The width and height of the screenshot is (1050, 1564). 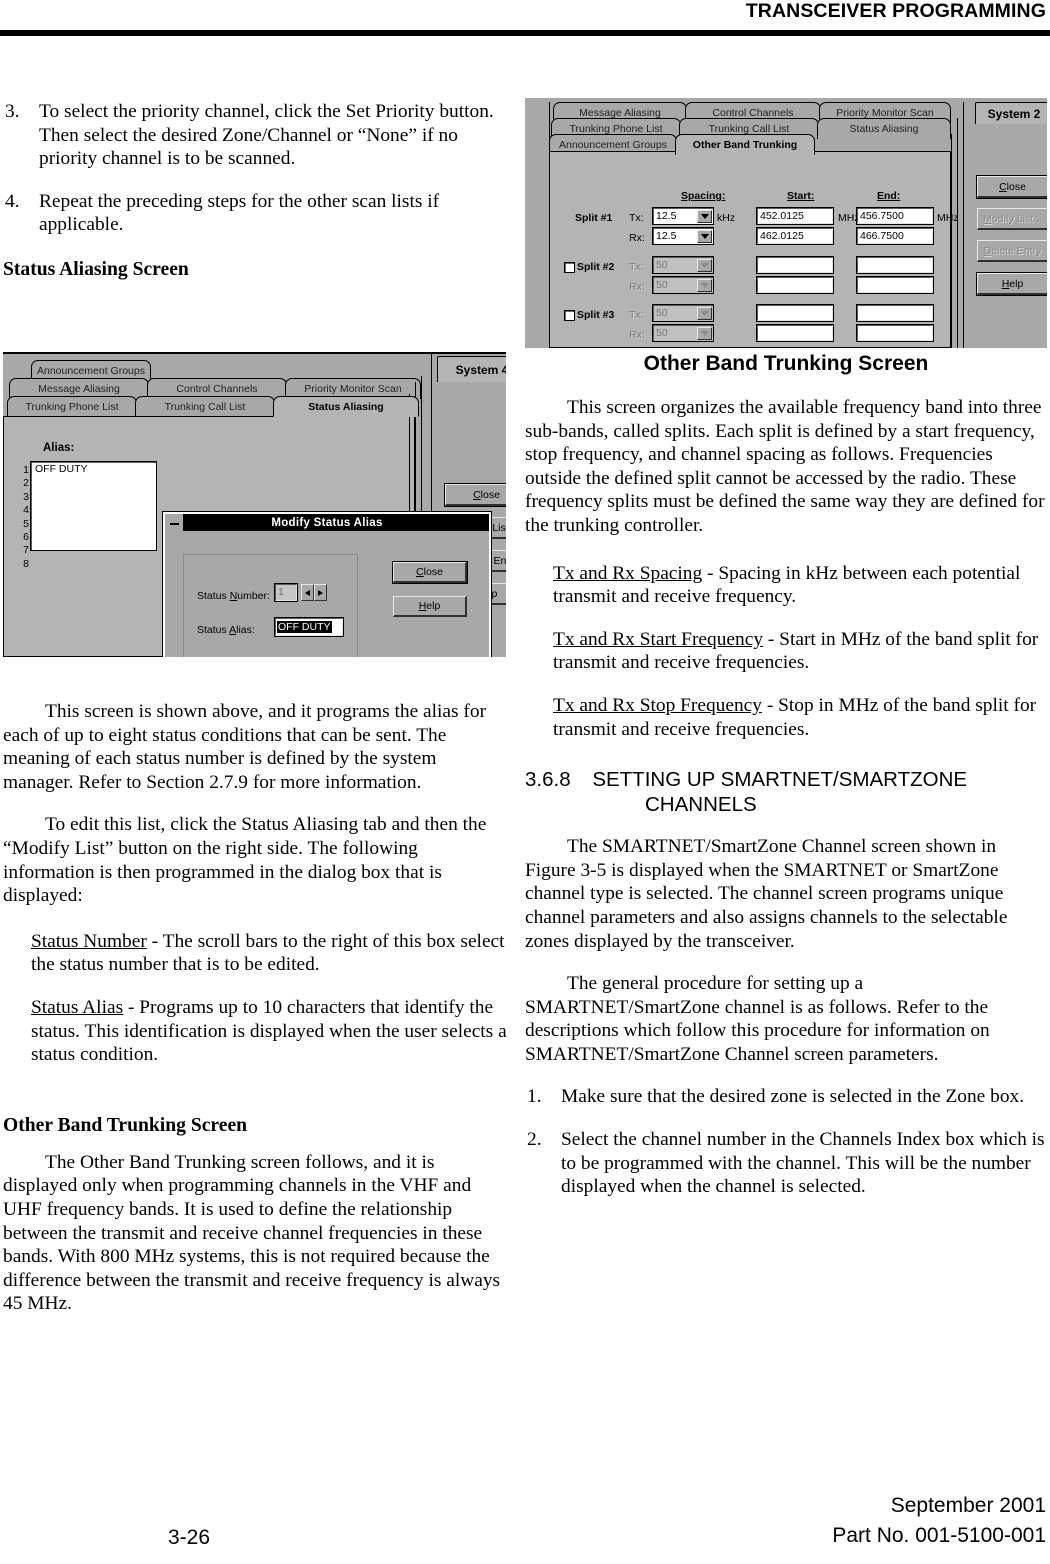 What do you see at coordinates (662, 333) in the screenshot?
I see `split-3-rx-spacing-value: 50` at bounding box center [662, 333].